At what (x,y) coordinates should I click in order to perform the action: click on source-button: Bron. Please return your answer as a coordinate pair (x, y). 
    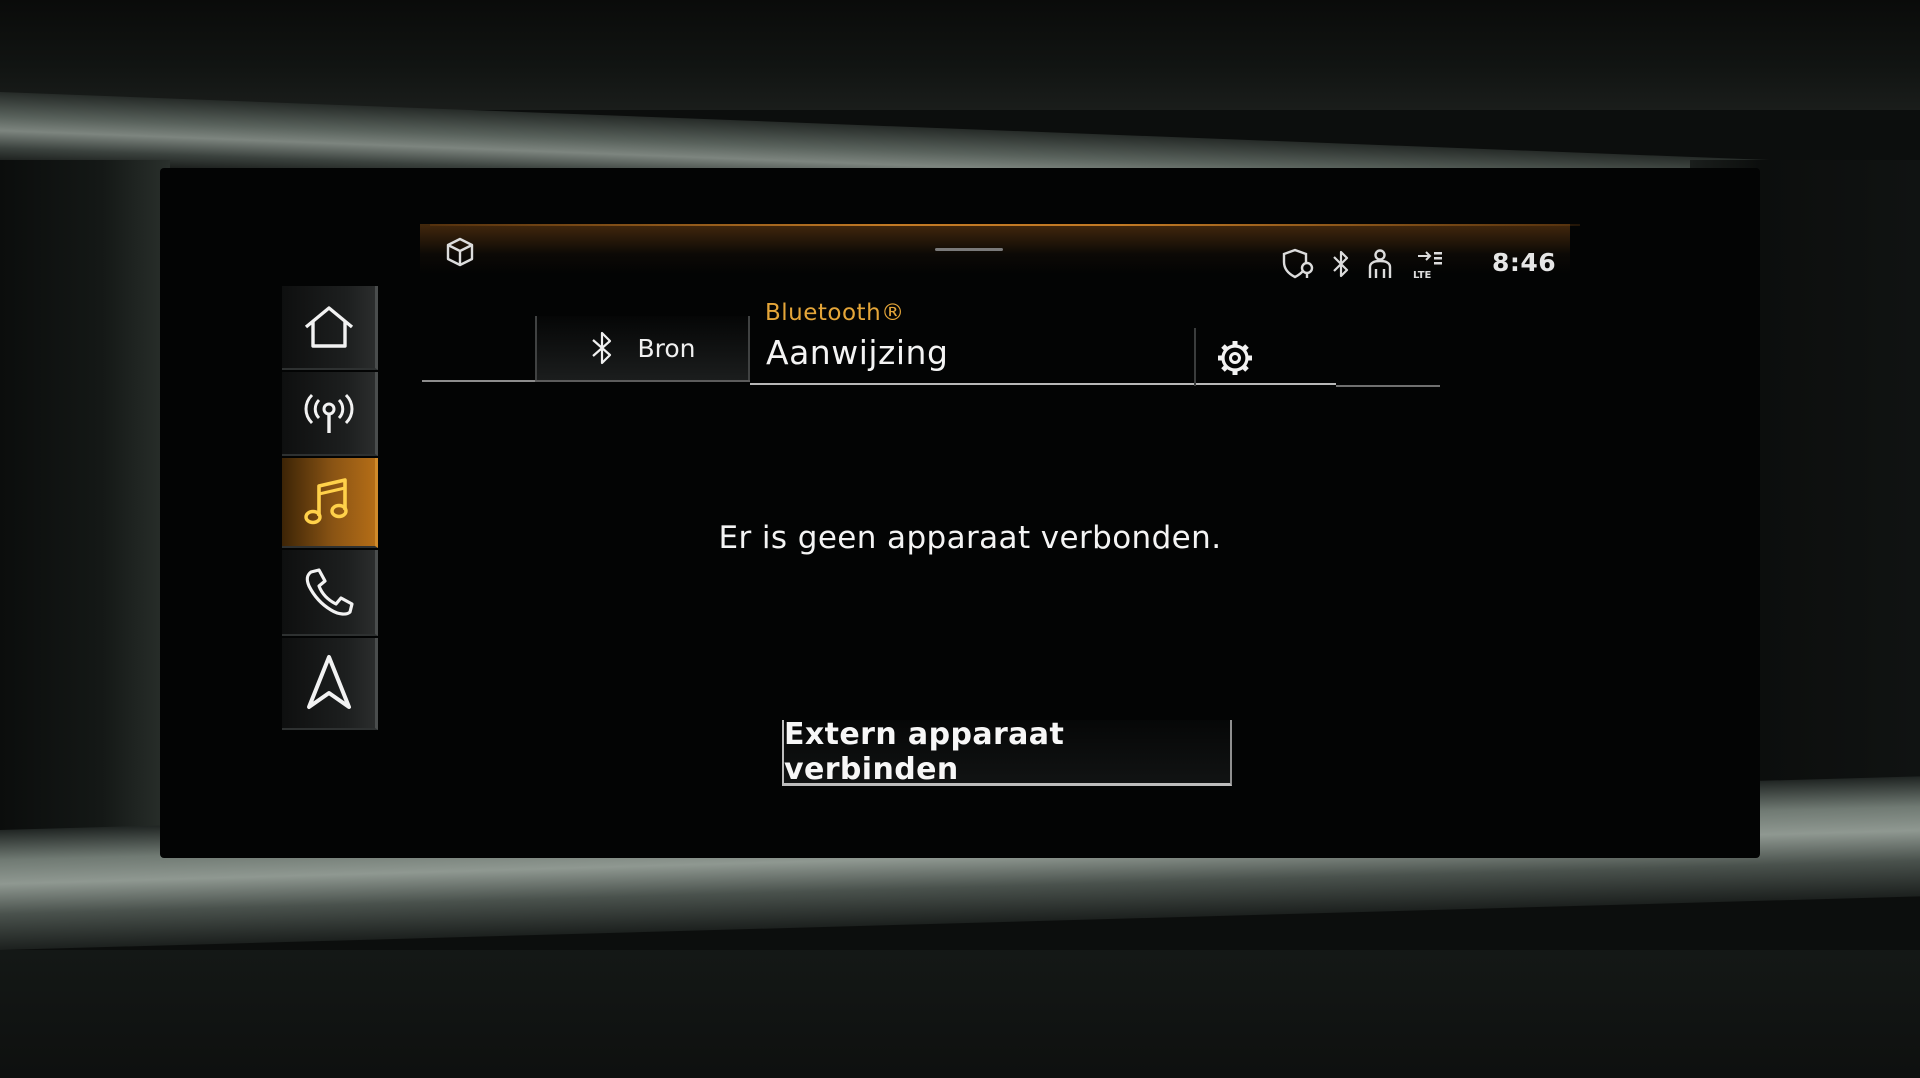
    Looking at the image, I should click on (642, 348).